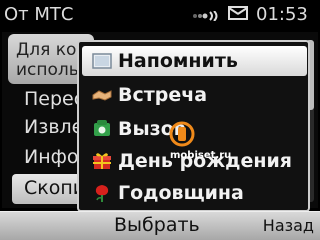 This screenshot has width=320, height=240. I want to click on menu-item-reminder: Напомнить, so click(194, 61).